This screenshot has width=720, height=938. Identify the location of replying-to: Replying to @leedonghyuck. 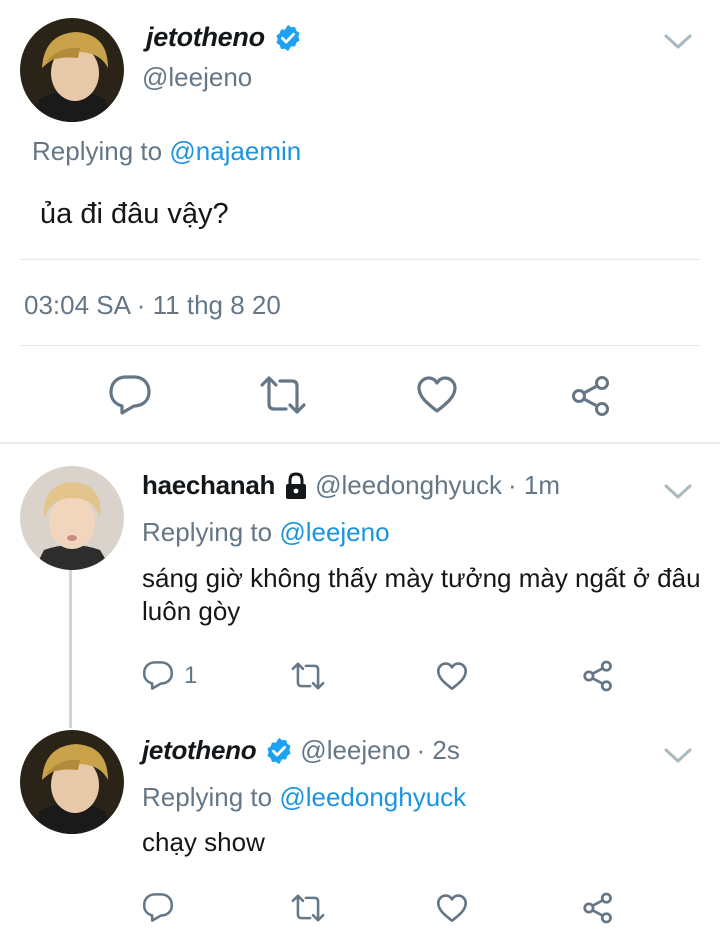
(304, 797).